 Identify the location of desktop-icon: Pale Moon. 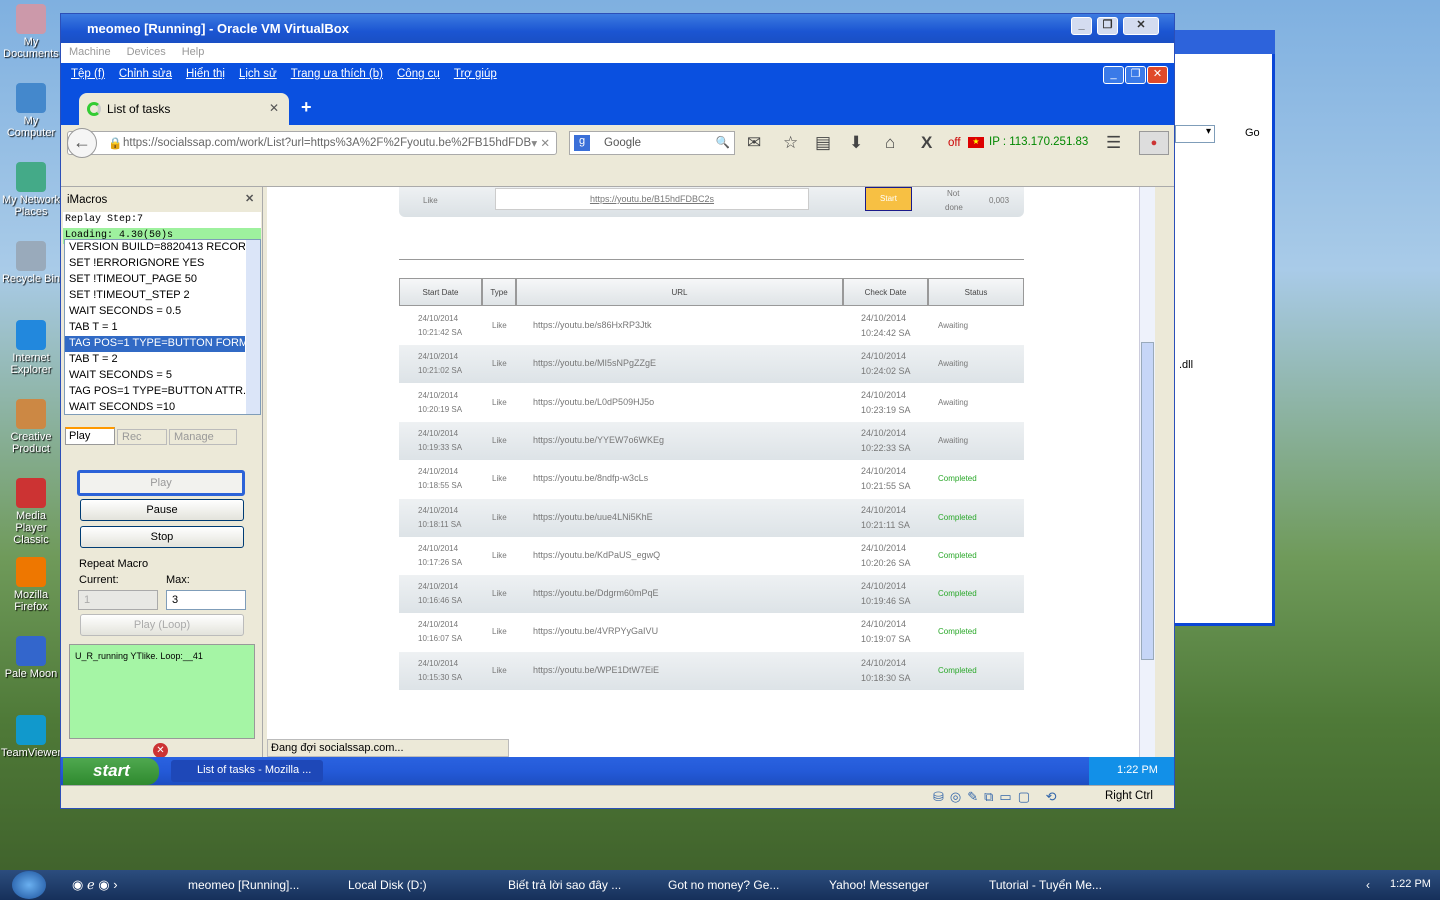
(31, 658).